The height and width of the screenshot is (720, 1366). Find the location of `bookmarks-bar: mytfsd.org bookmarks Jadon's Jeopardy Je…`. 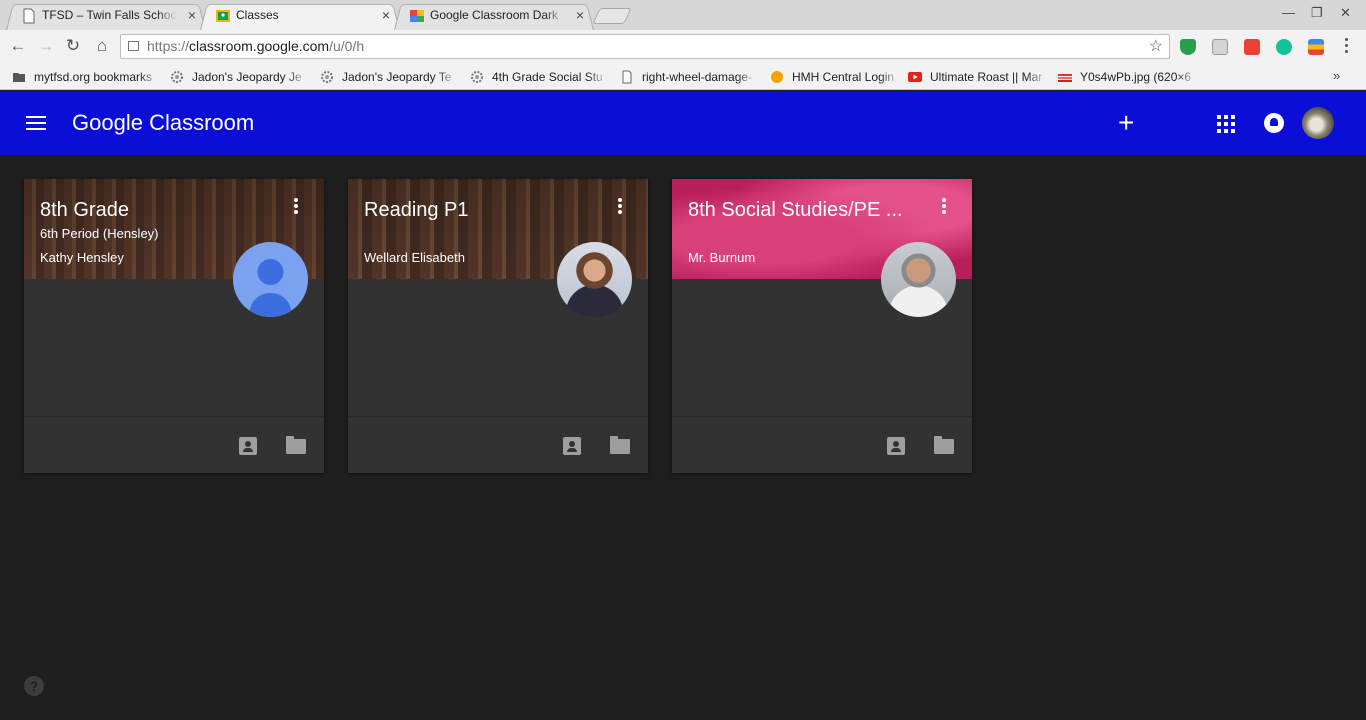

bookmarks-bar: mytfsd.org bookmarks Jadon's Jeopardy Je… is located at coordinates (683, 77).